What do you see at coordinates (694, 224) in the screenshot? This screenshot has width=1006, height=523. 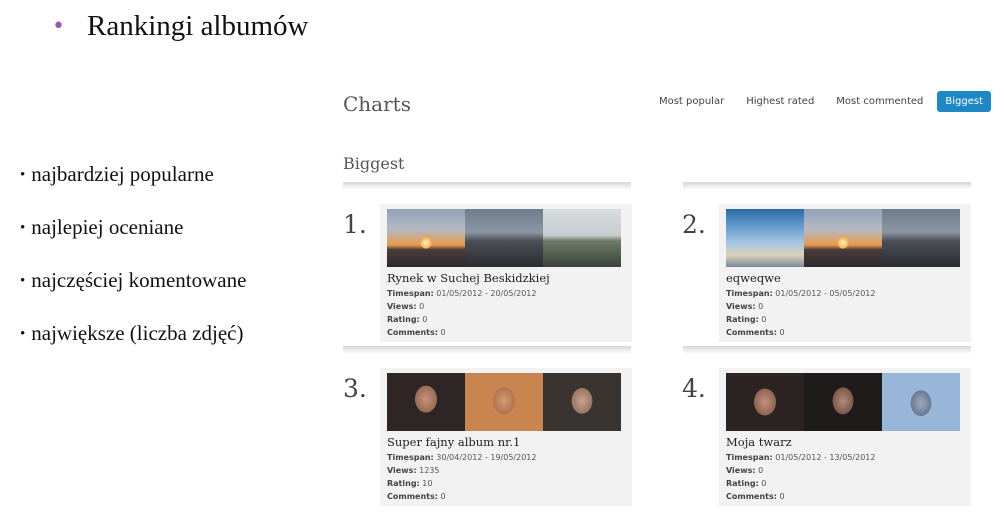 I see `rank-number: 2.` at bounding box center [694, 224].